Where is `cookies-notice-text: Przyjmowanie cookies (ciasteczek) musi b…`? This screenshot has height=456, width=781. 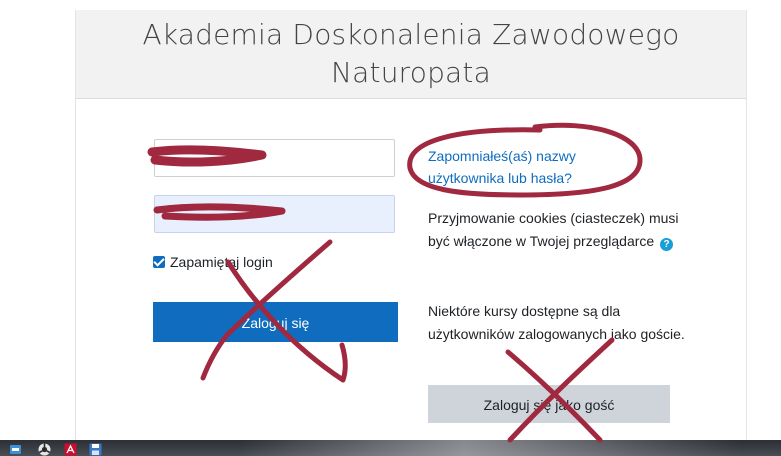 cookies-notice-text: Przyjmowanie cookies (ciasteczek) musi b… is located at coordinates (553, 229).